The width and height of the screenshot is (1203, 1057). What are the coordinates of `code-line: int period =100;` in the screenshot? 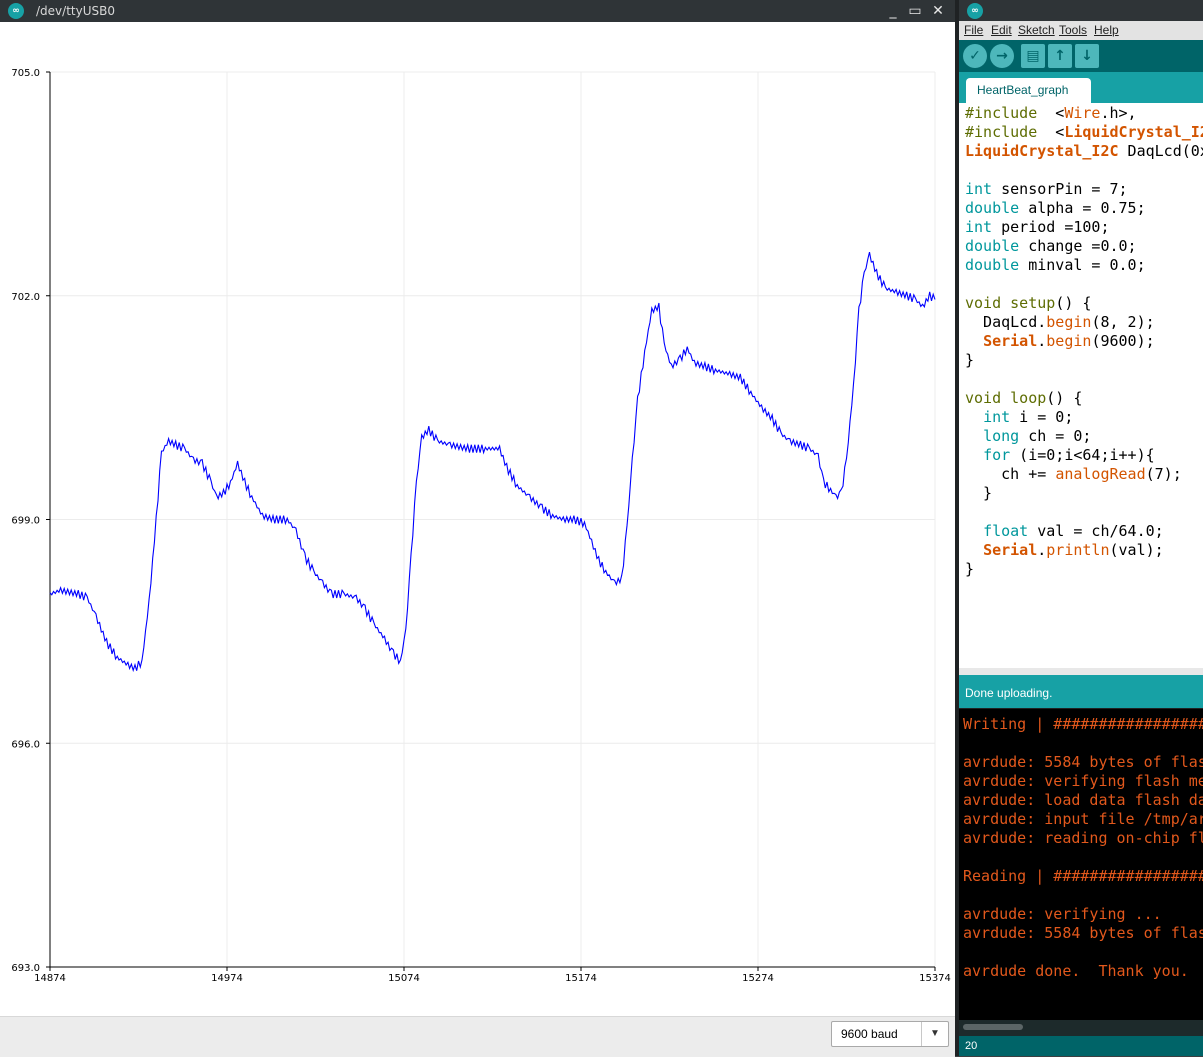 It's located at (1037, 227).